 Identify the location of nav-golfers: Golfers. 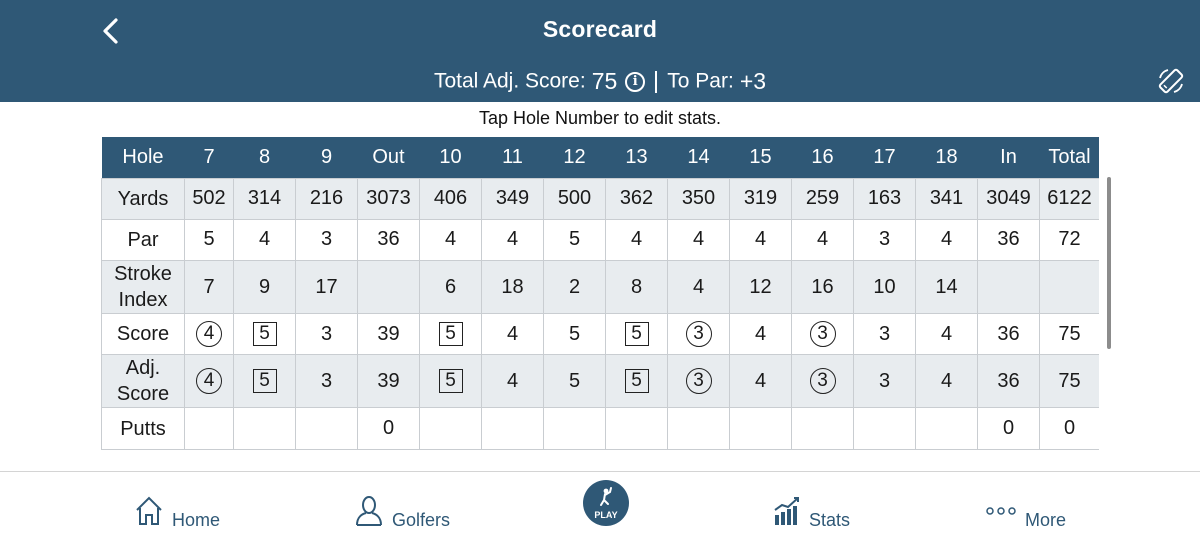
(402, 511).